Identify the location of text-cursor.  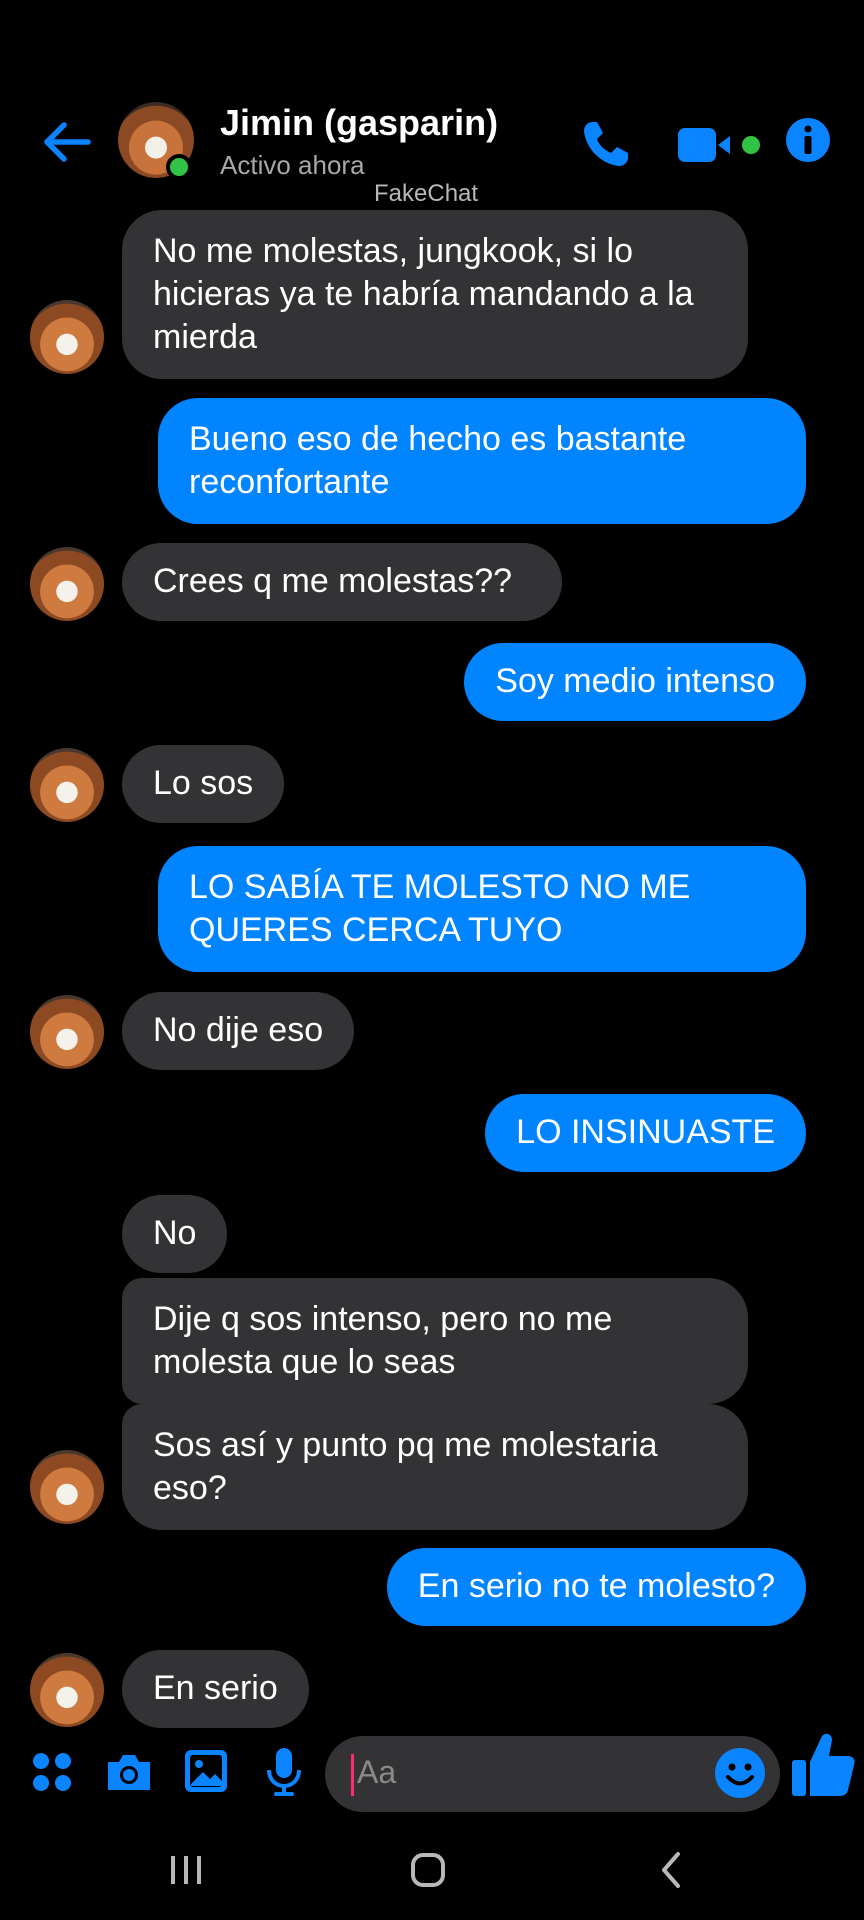
(352, 1775).